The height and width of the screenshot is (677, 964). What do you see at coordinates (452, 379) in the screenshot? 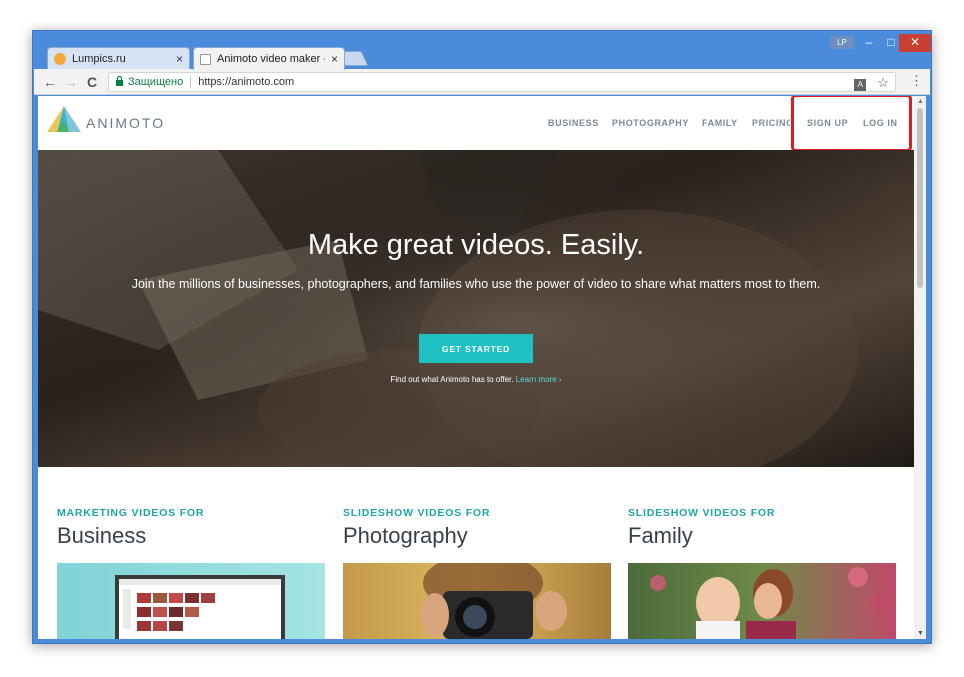
I see `findout-text: Find out what Animoto has to offer.` at bounding box center [452, 379].